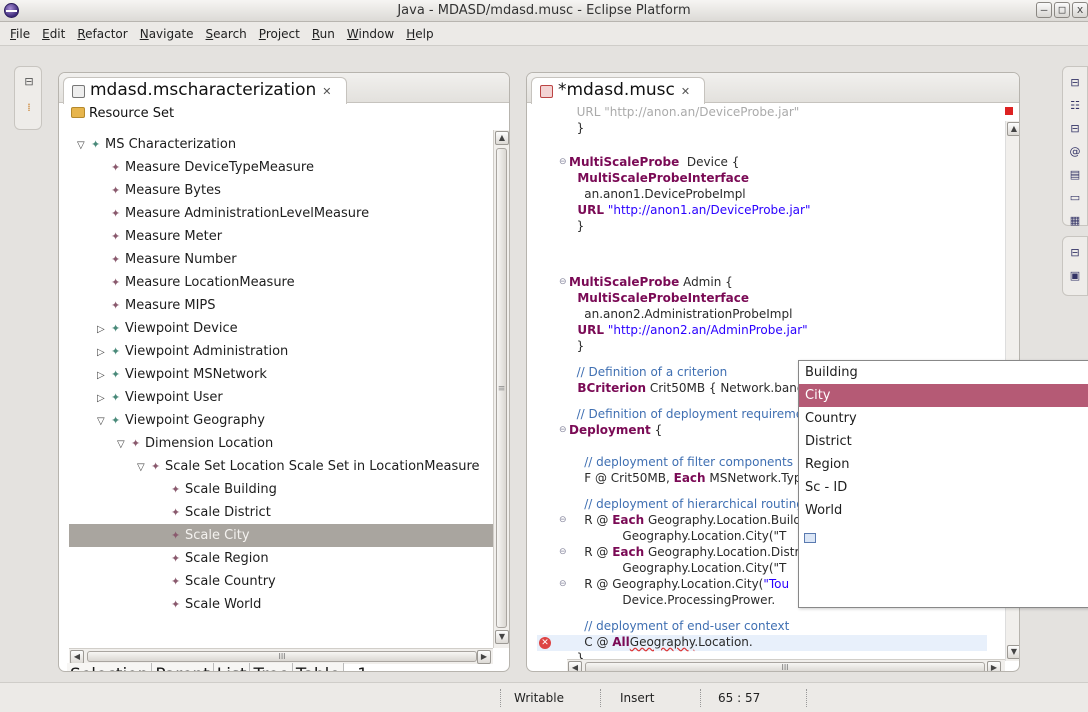  Describe the element at coordinates (271, 667) in the screenshot. I see `page-tab-tree: Tree` at that location.